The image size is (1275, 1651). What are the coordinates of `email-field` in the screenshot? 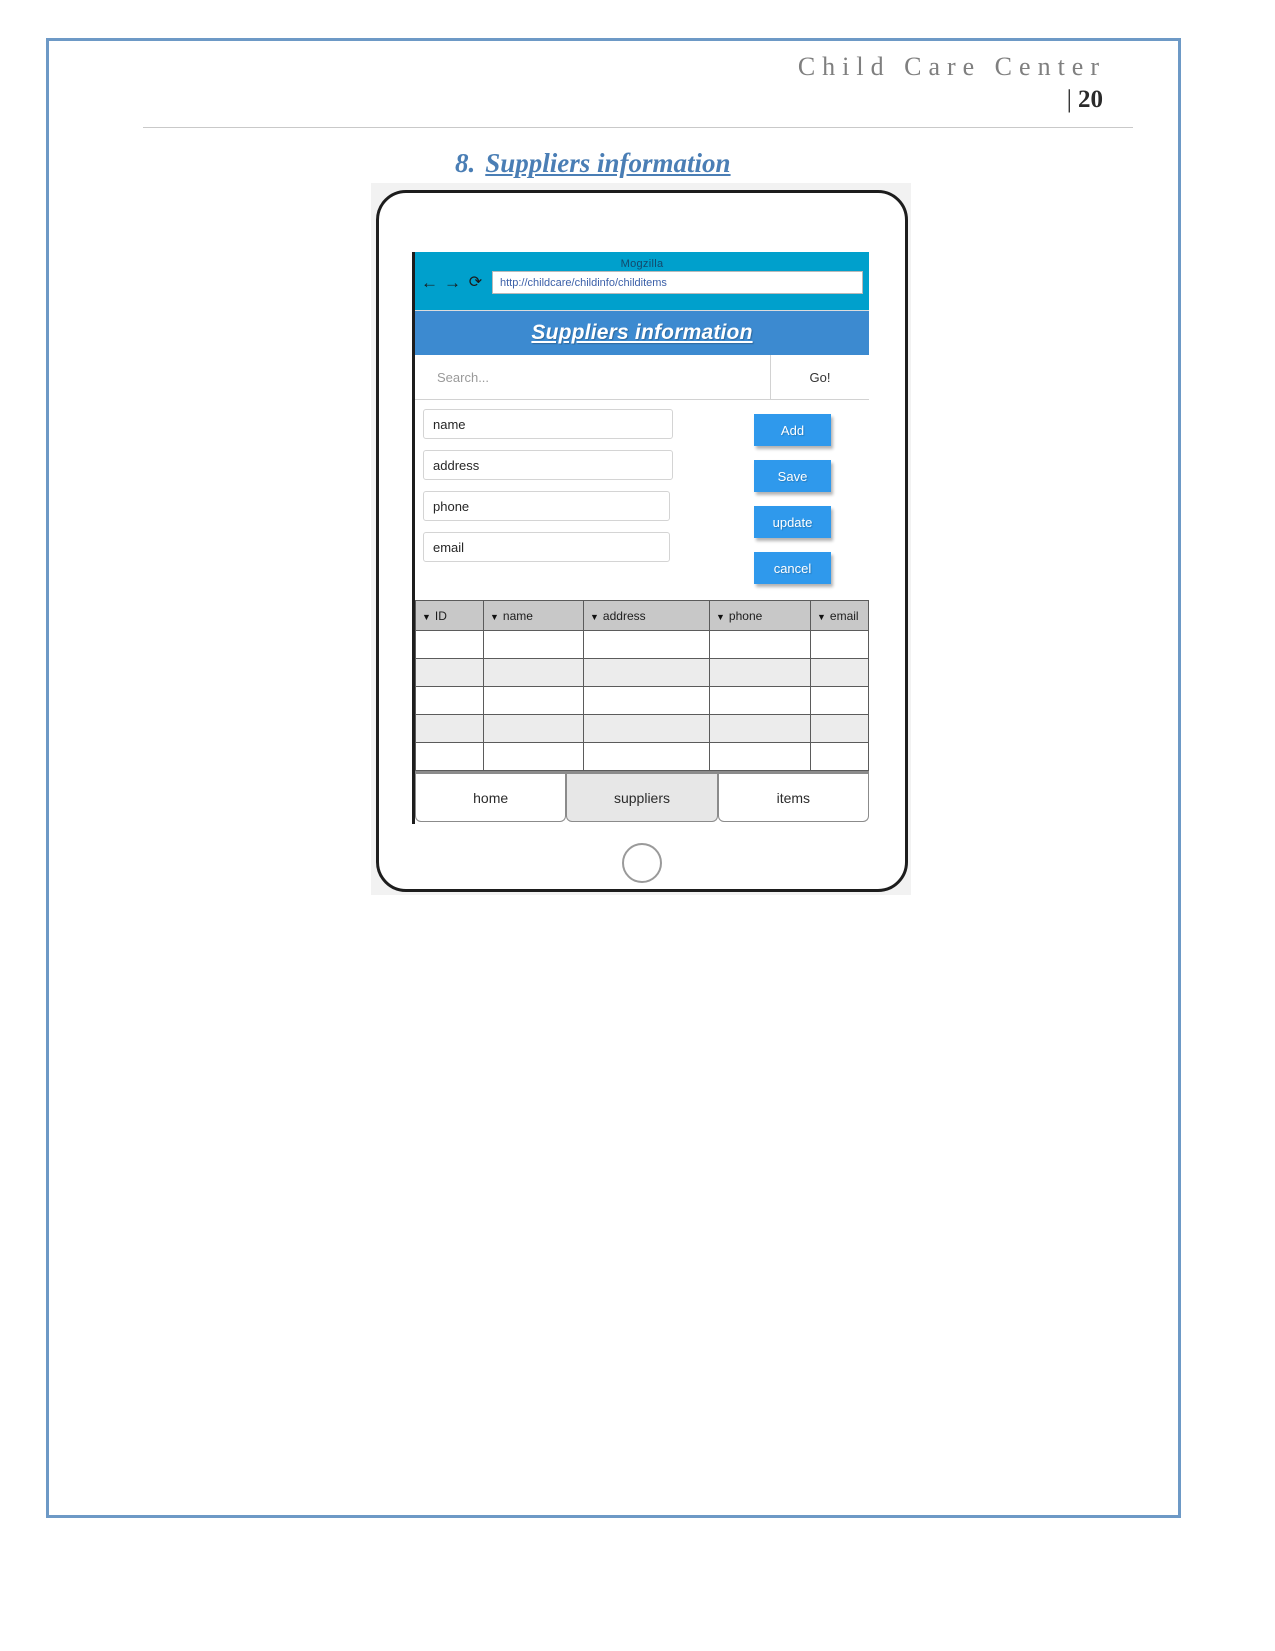 It's located at (546, 547).